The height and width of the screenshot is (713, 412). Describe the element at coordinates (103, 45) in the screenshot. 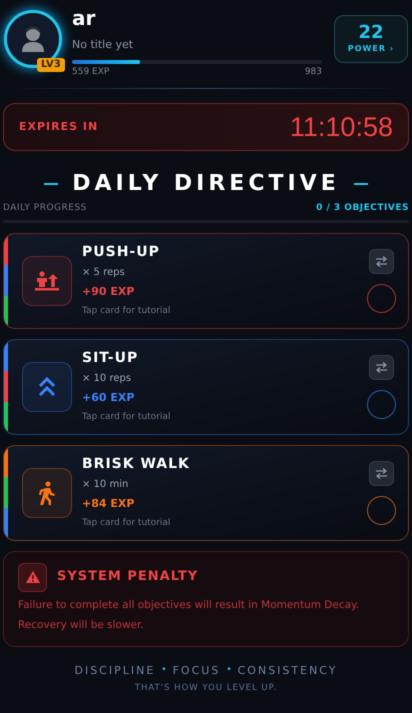

I see `user-title: No title yet` at that location.